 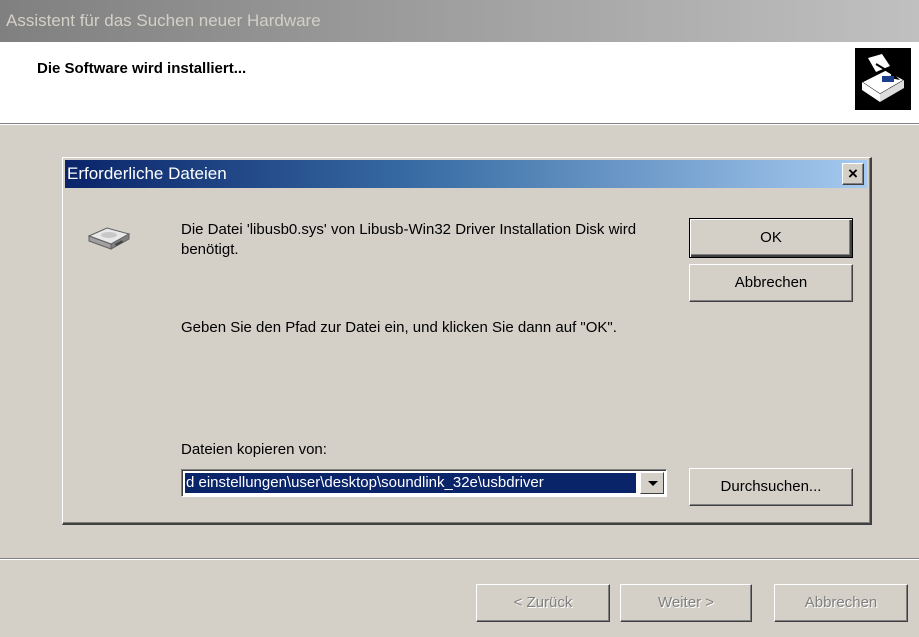 I want to click on chevron-down-icon, so click(x=652, y=483).